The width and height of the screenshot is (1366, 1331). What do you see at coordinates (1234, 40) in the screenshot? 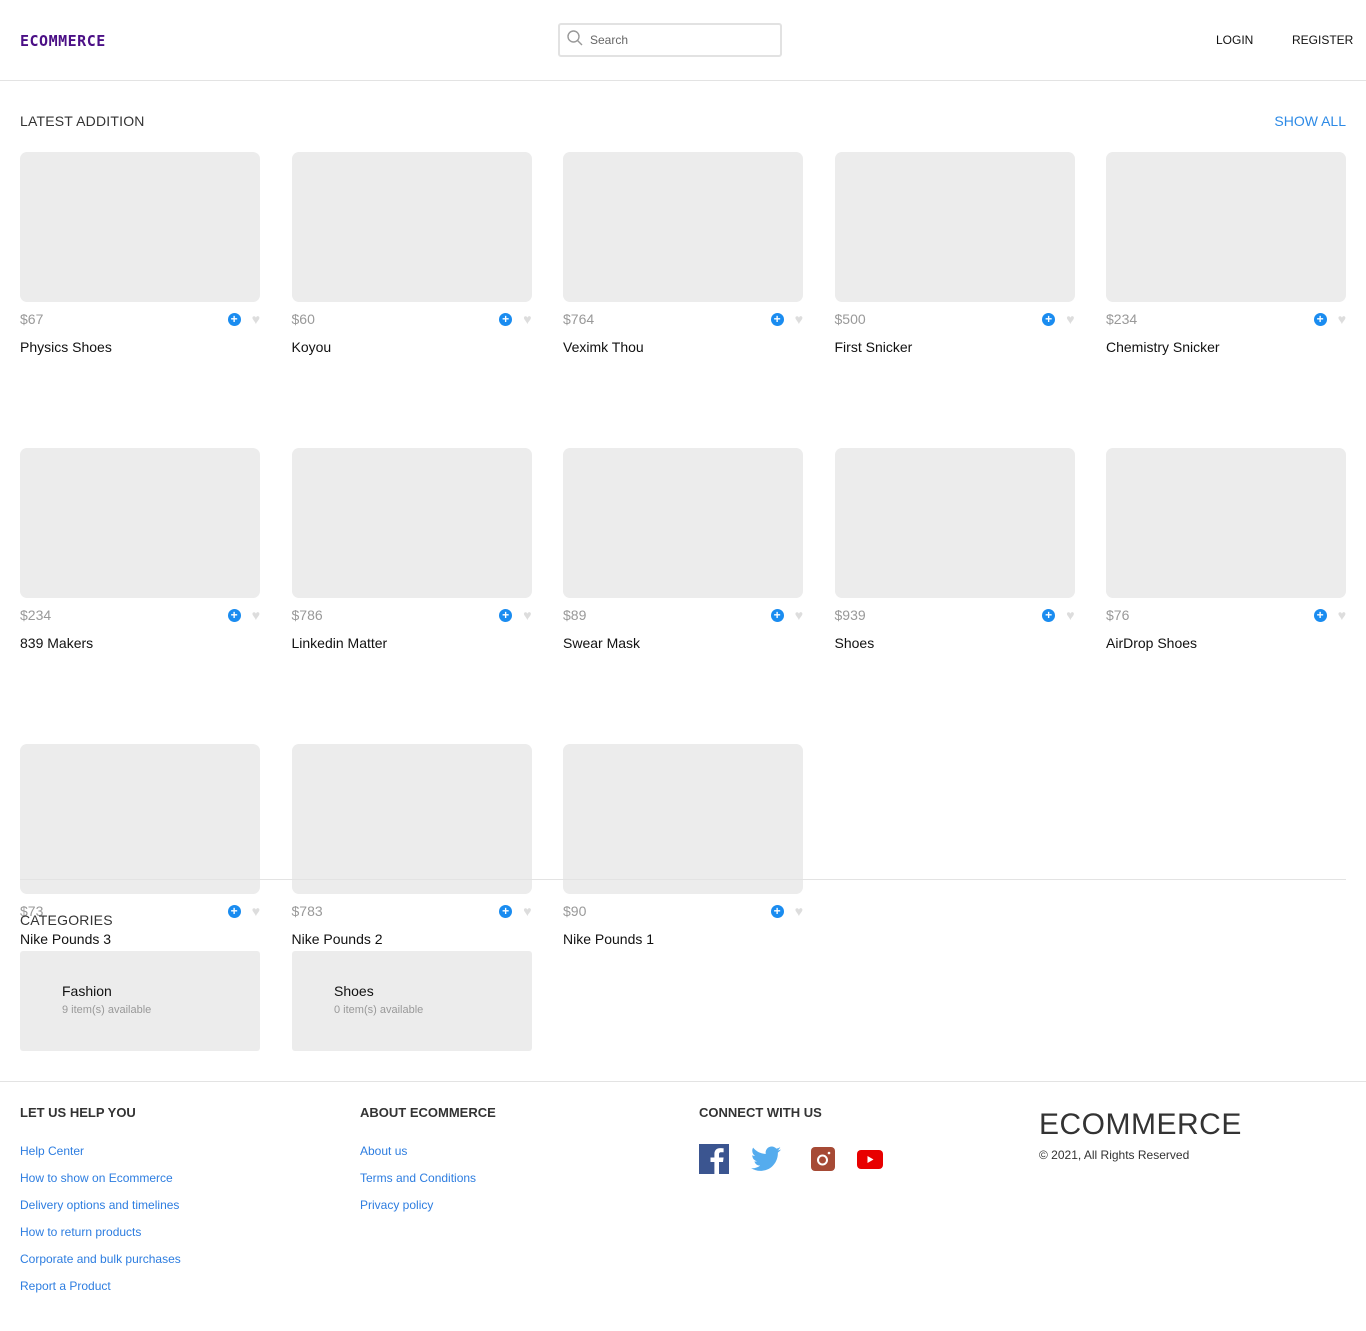
I see `login-link: LOGIN` at bounding box center [1234, 40].